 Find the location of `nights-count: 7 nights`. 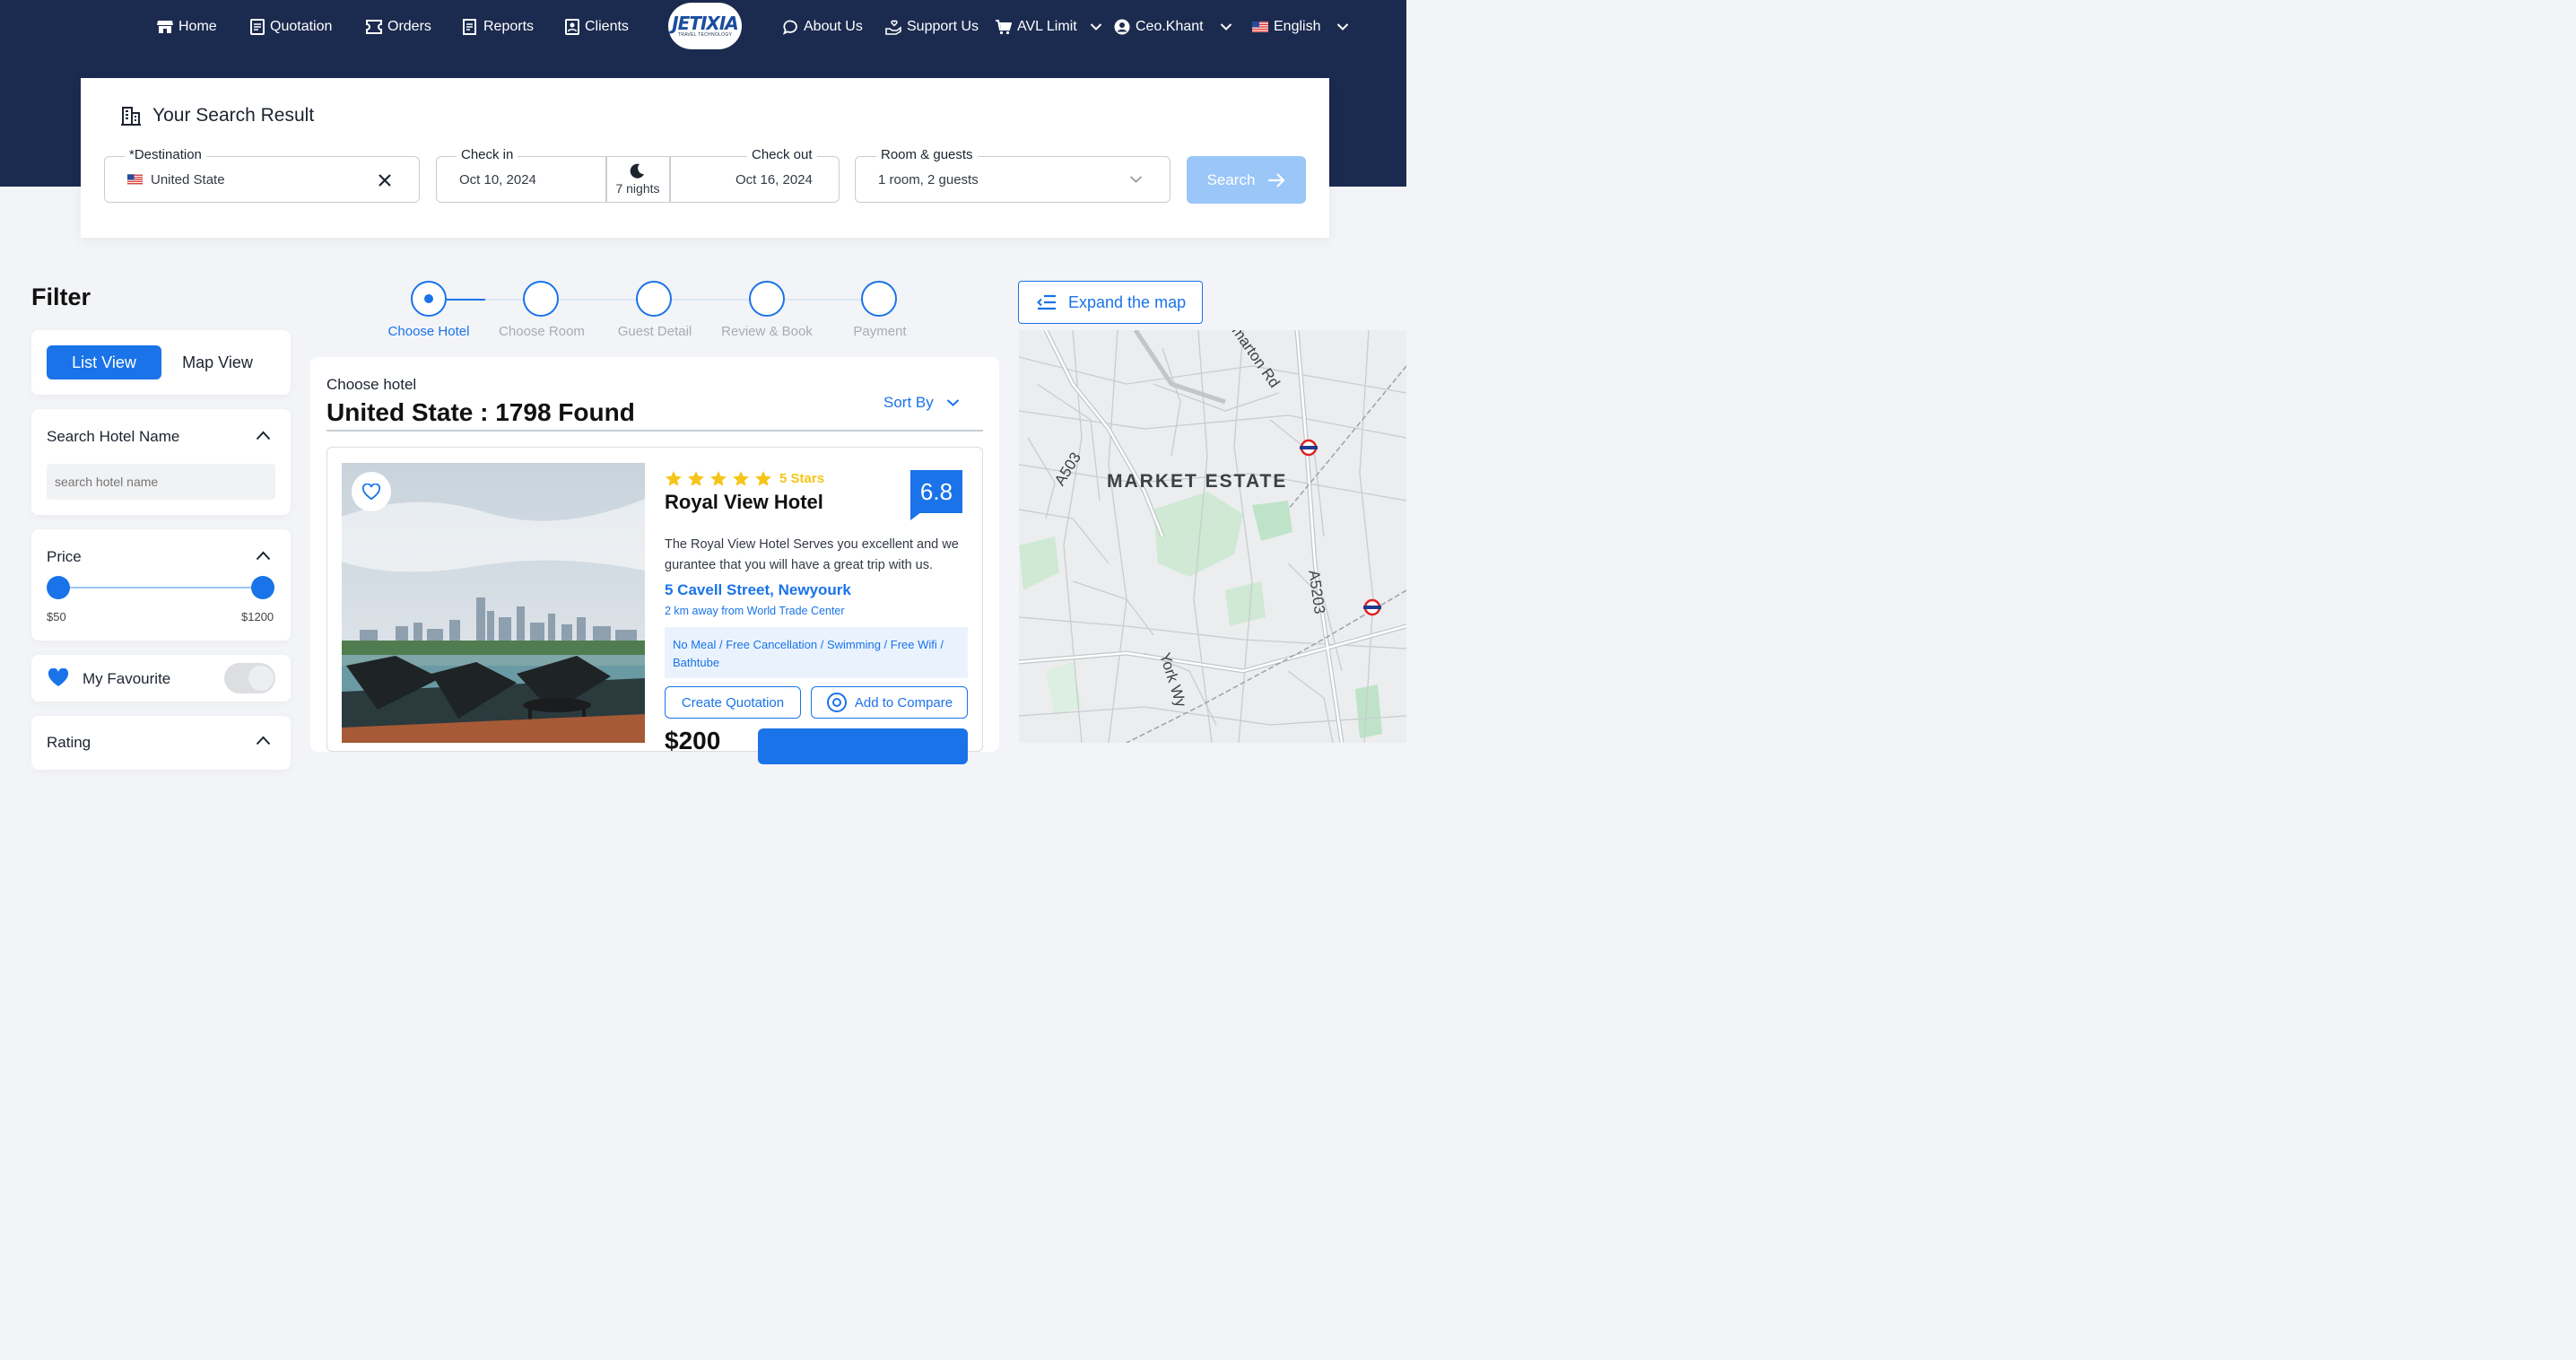

nights-count: 7 nights is located at coordinates (637, 188).